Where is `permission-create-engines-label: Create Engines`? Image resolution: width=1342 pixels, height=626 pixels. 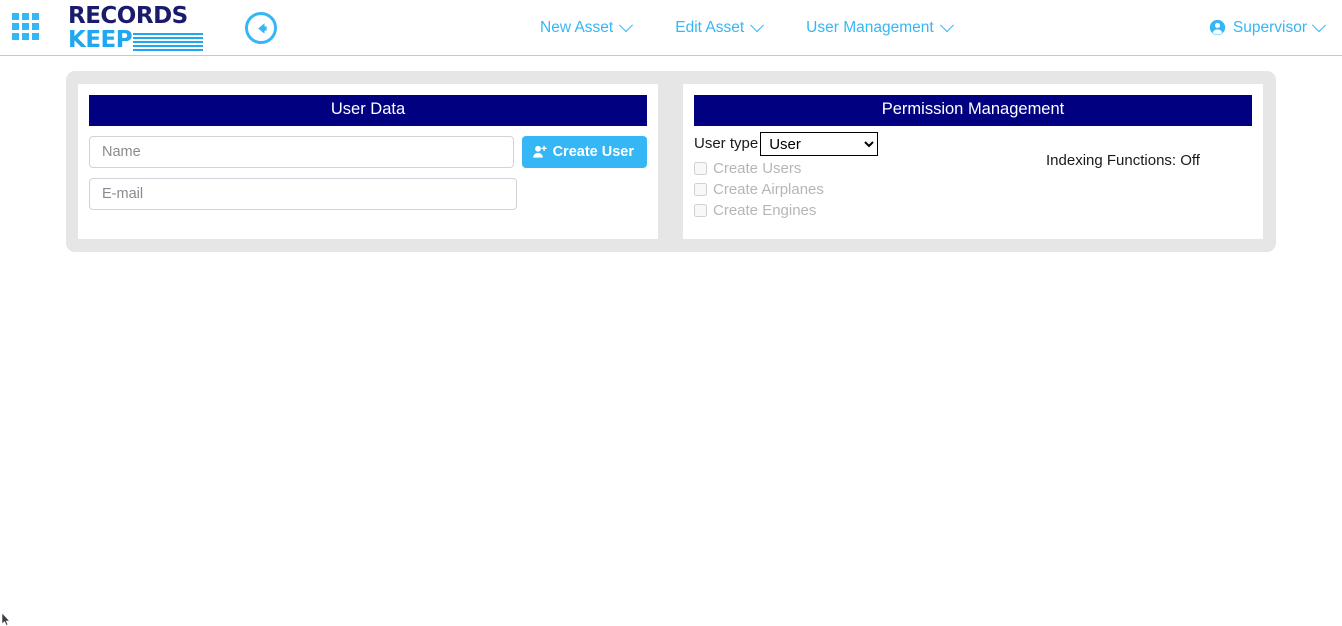
permission-create-engines-label: Create Engines is located at coordinates (765, 210).